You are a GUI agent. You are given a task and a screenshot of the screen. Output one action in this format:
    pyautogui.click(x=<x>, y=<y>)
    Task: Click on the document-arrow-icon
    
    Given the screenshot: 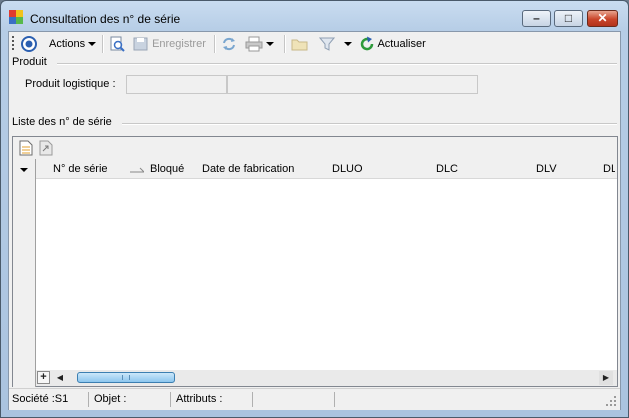 What is the action you would take?
    pyautogui.click(x=46, y=148)
    